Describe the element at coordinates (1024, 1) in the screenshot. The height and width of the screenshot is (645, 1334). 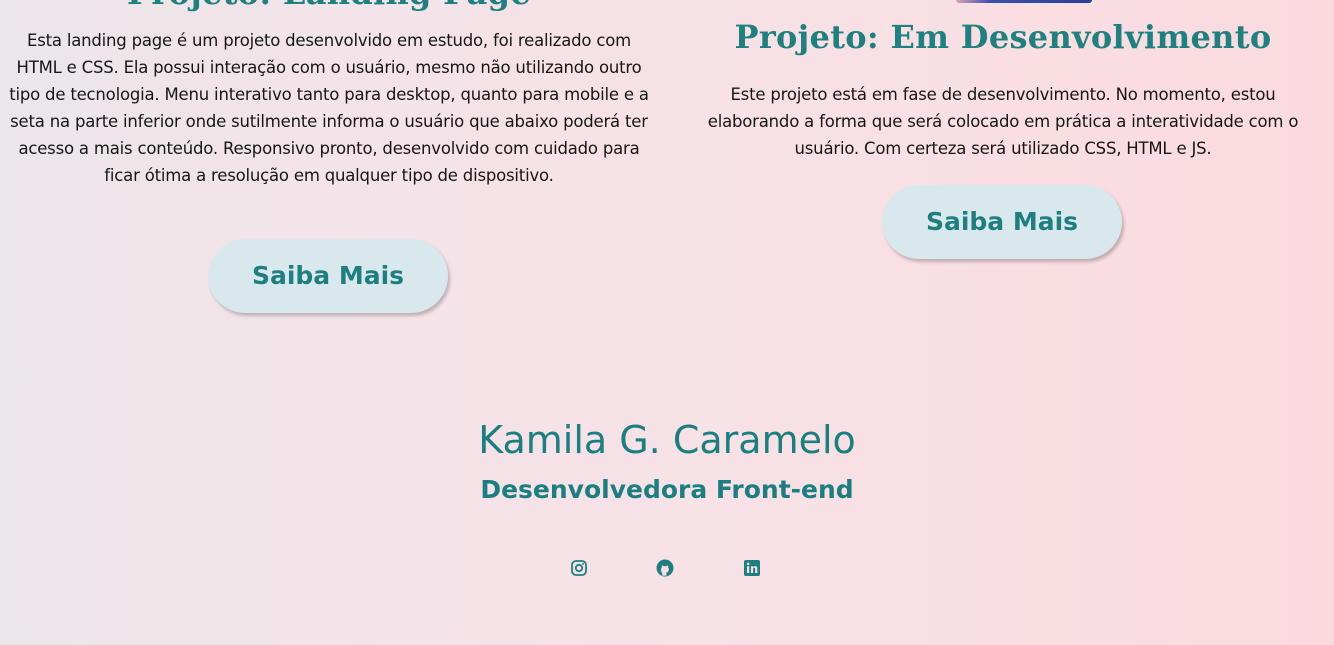
I see `project-thumbnail` at that location.